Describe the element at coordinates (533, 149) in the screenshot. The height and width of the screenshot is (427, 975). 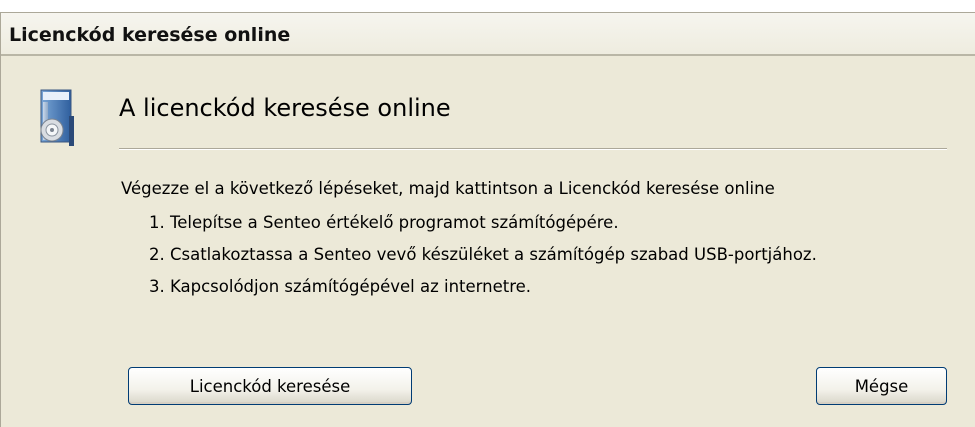
I see `header-divider` at that location.